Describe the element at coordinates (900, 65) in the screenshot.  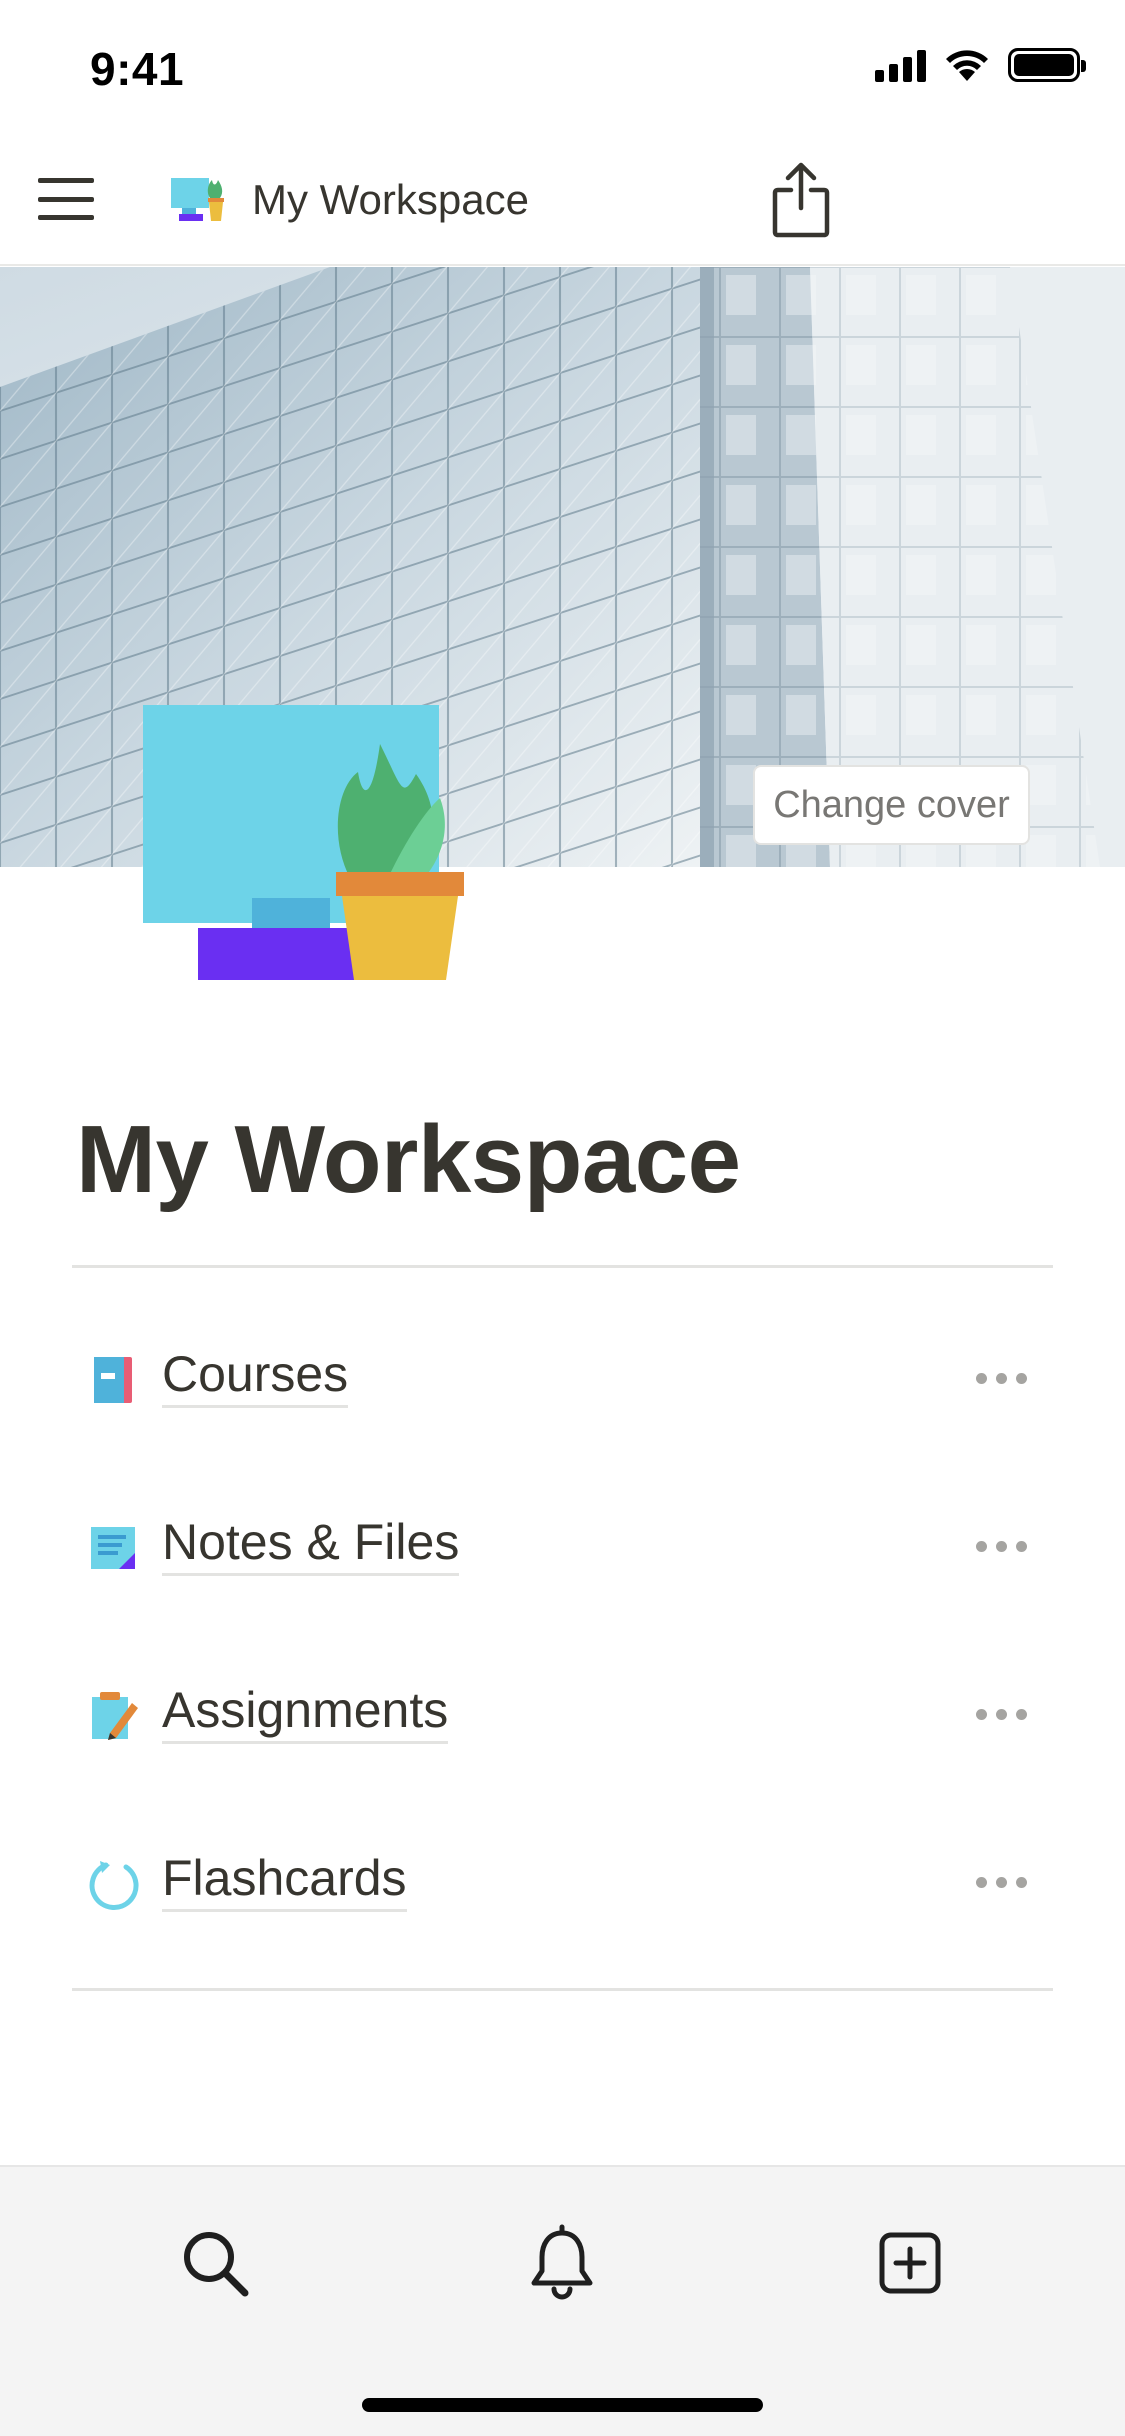
I see `cellular-signal-icon` at that location.